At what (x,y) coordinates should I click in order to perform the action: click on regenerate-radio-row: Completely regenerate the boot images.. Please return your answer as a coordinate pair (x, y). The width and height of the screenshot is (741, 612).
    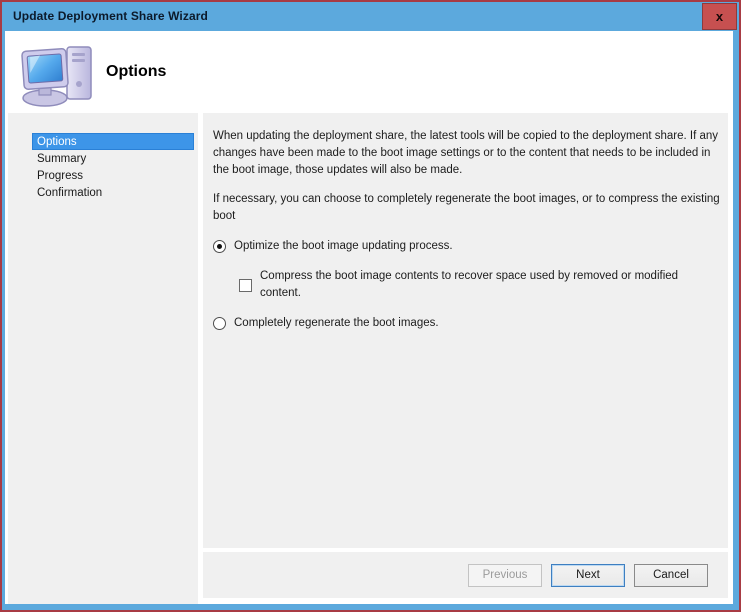
    Looking at the image, I should click on (465, 323).